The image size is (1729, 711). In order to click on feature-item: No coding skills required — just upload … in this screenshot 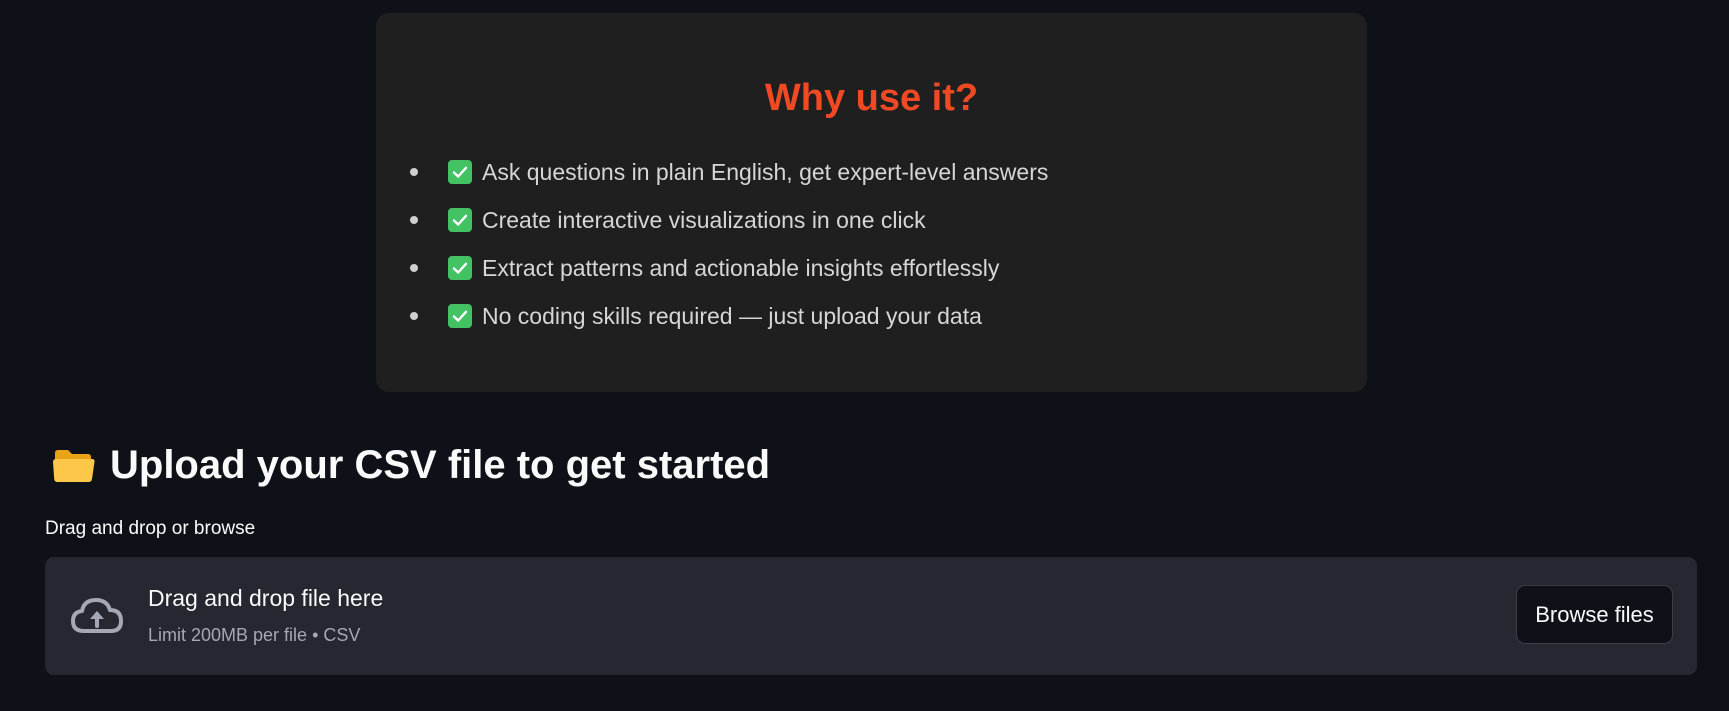, I will do `click(729, 316)`.